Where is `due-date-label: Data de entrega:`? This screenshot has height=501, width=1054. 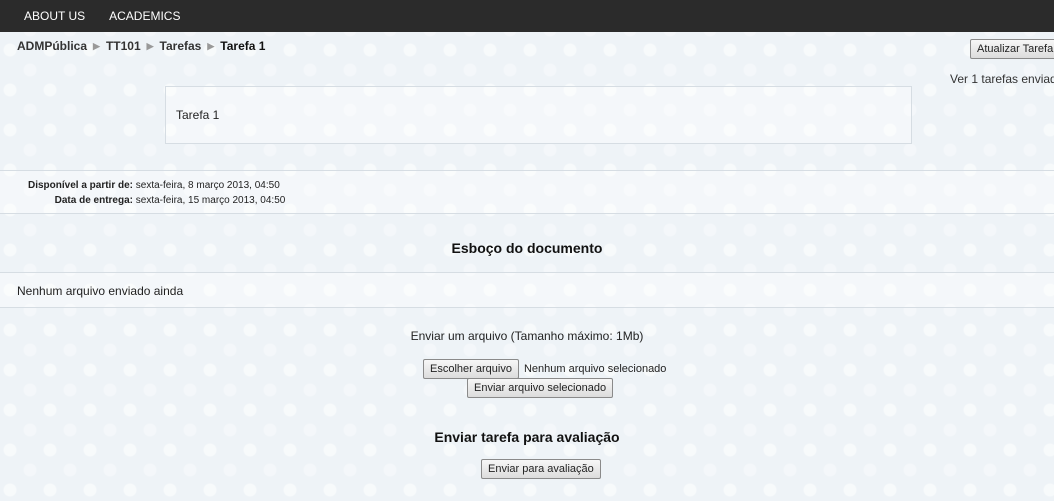 due-date-label: Data de entrega: is located at coordinates (93, 200).